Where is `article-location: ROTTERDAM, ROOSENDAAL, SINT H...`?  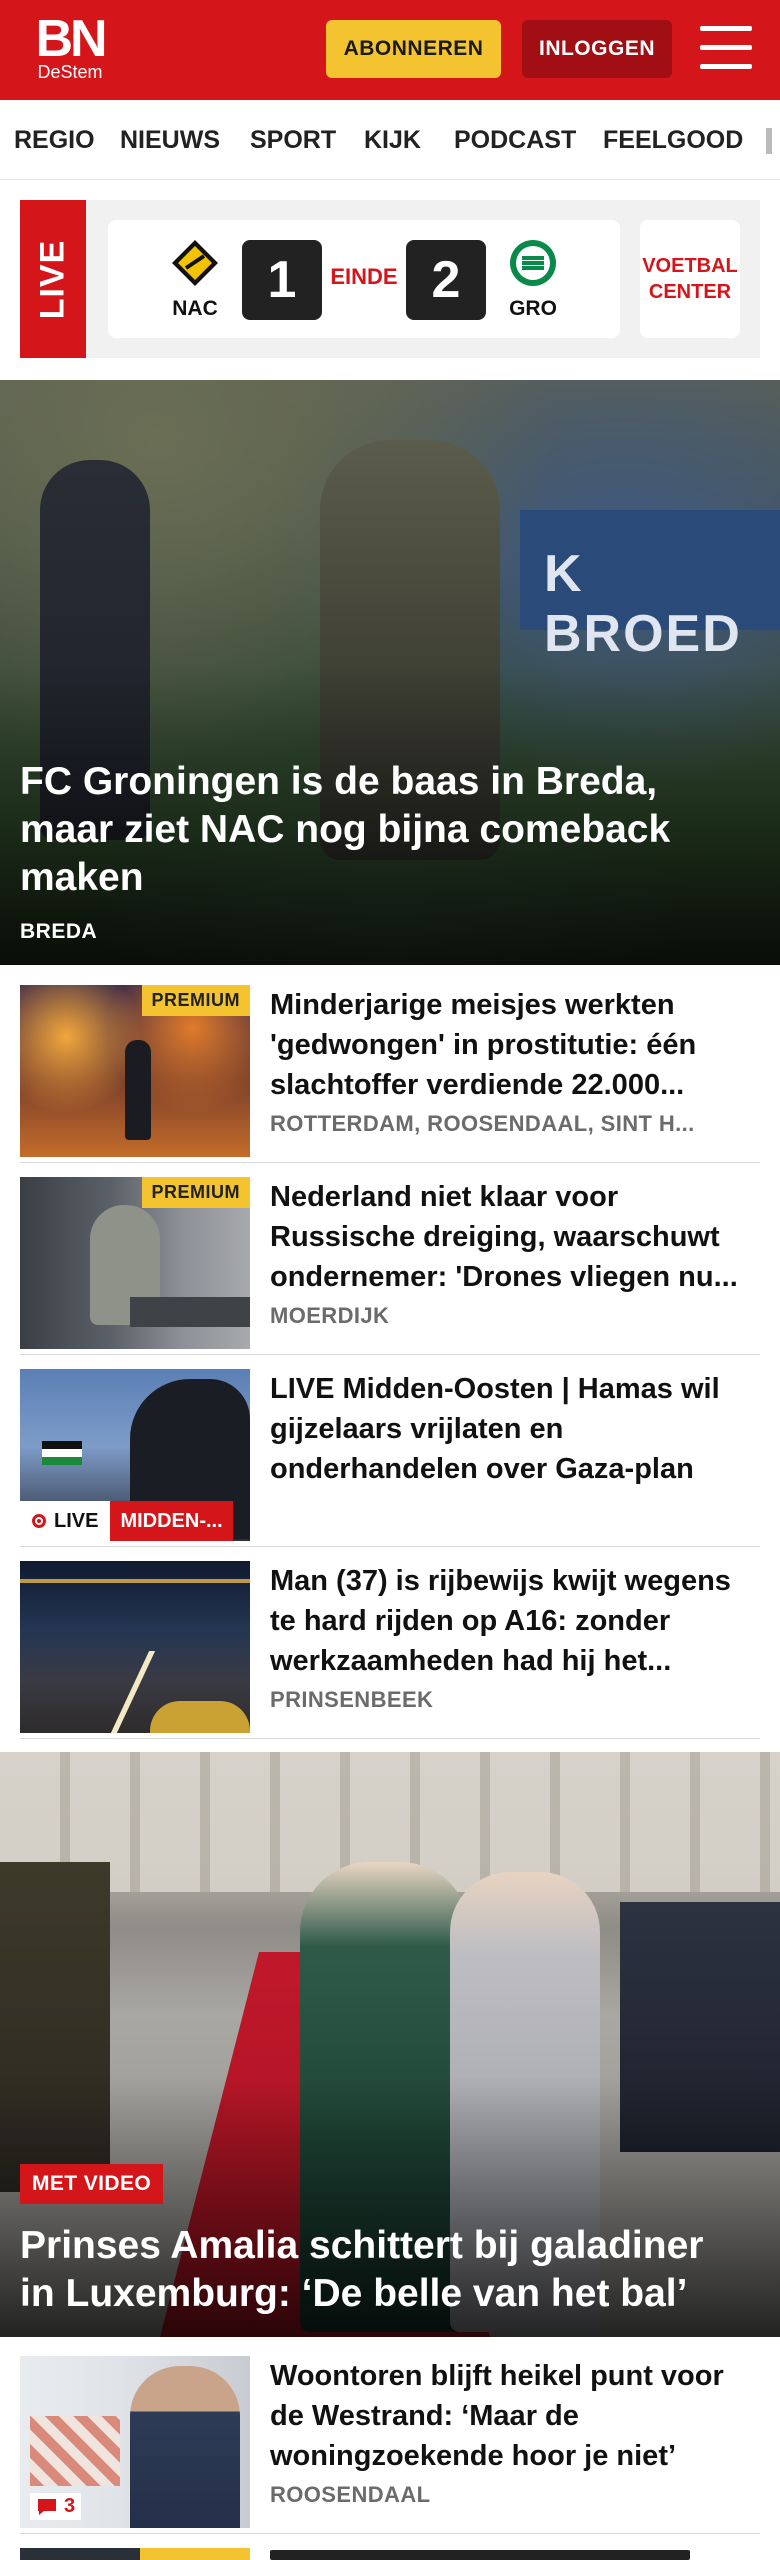 article-location: ROTTERDAM, ROOSENDAAL, SINT H... is located at coordinates (482, 1123).